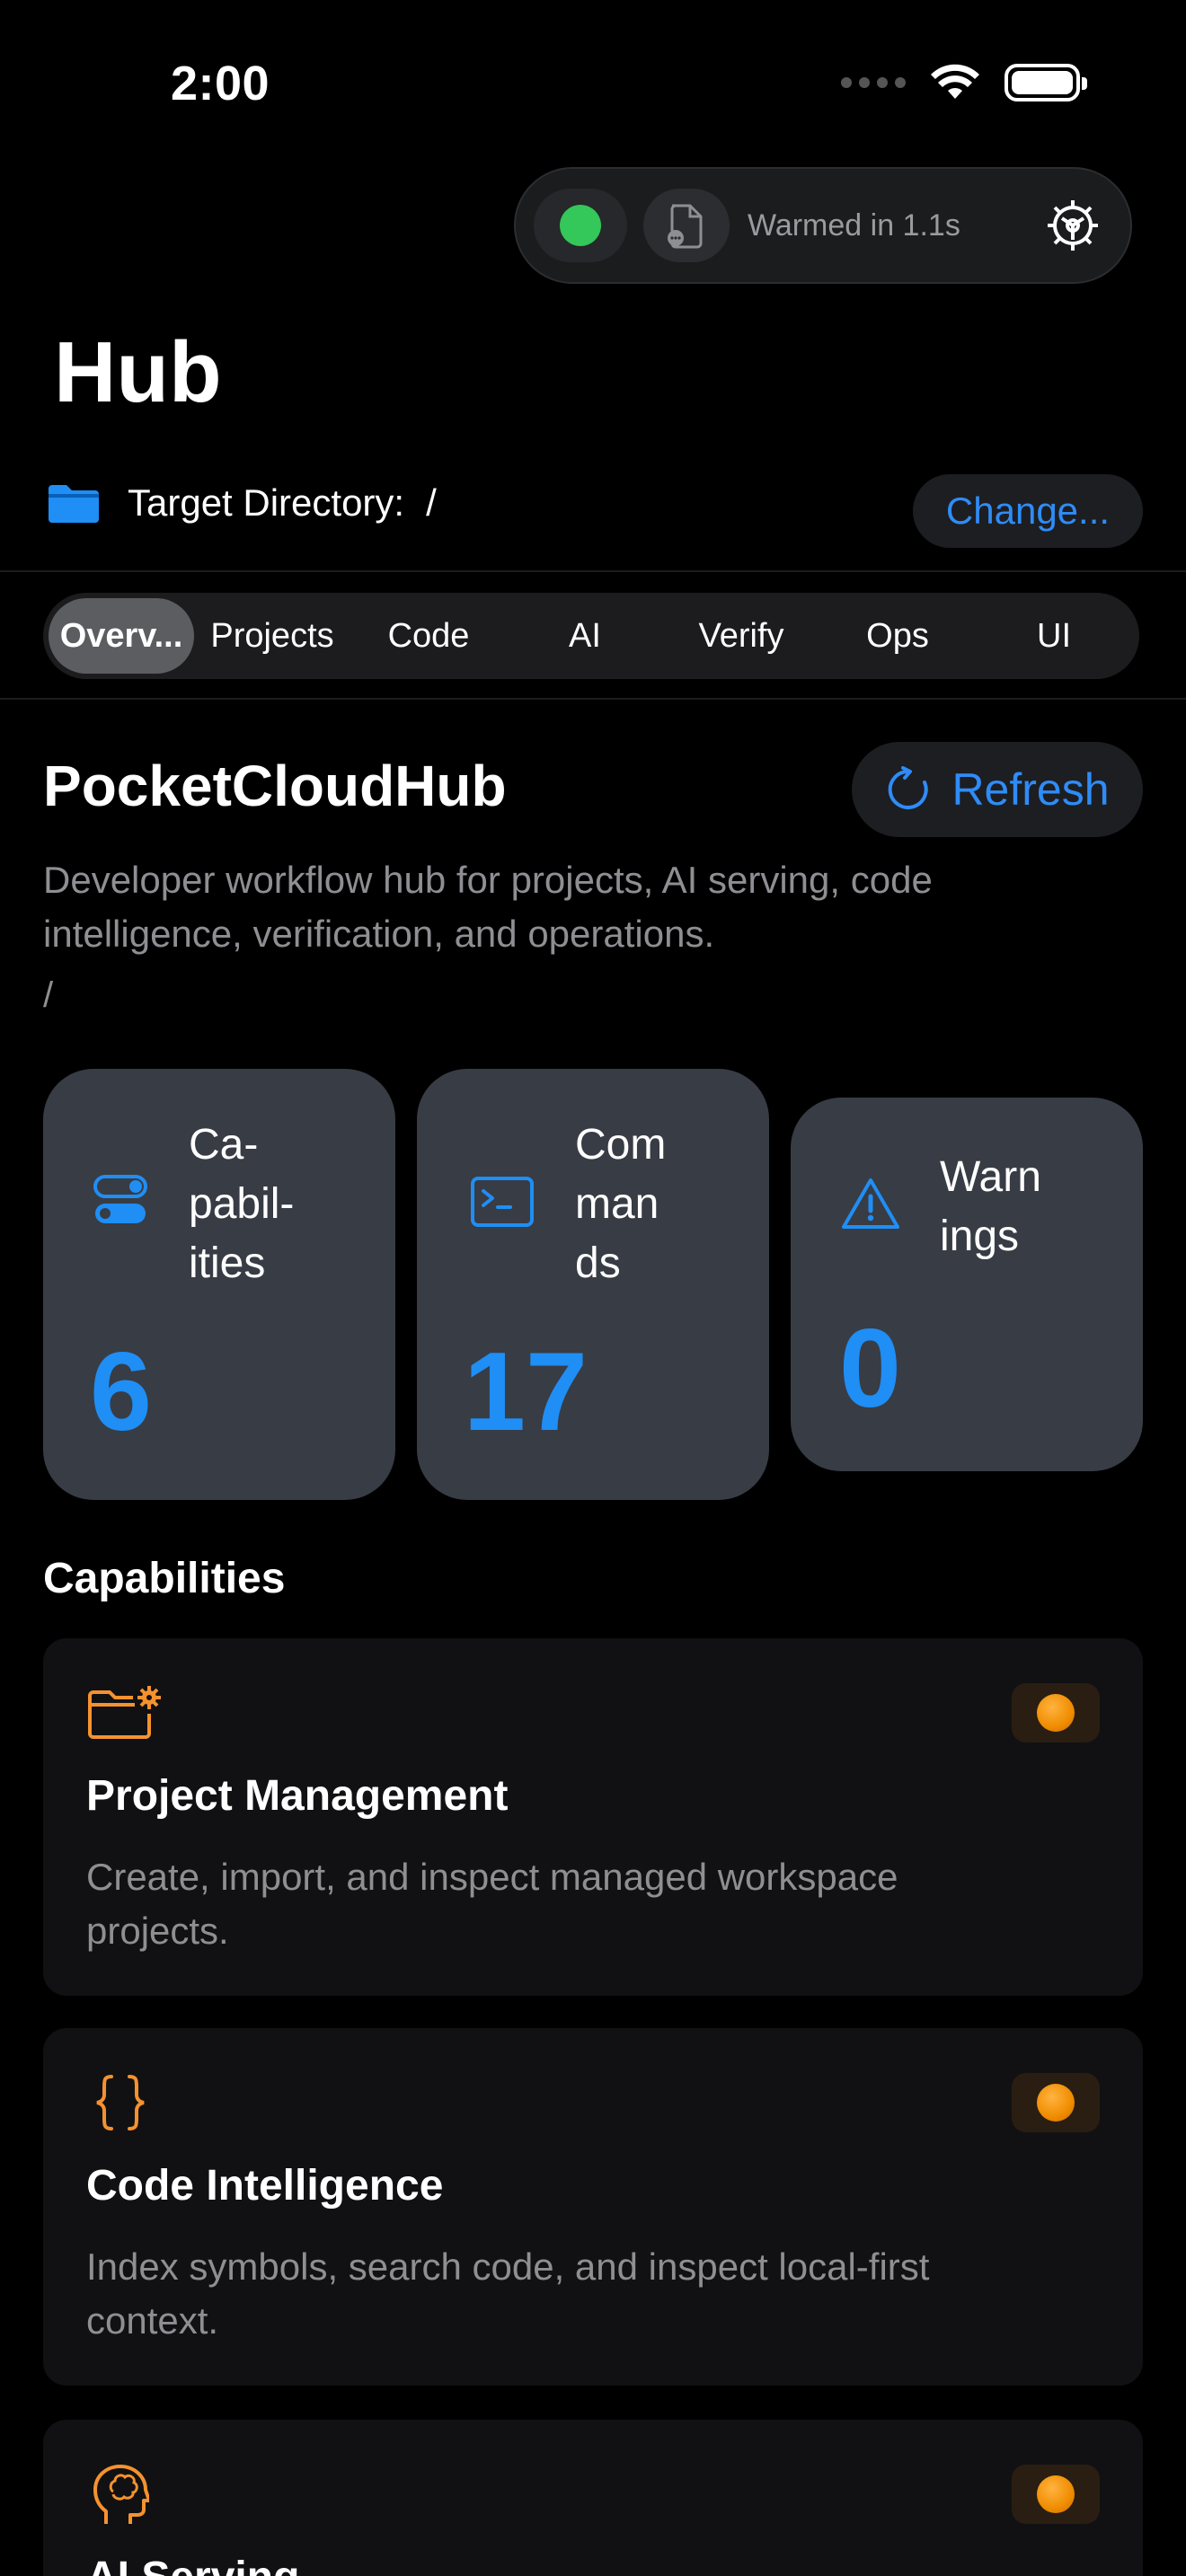  Describe the element at coordinates (1030, 789) in the screenshot. I see `refresh-label: Refresh` at that location.